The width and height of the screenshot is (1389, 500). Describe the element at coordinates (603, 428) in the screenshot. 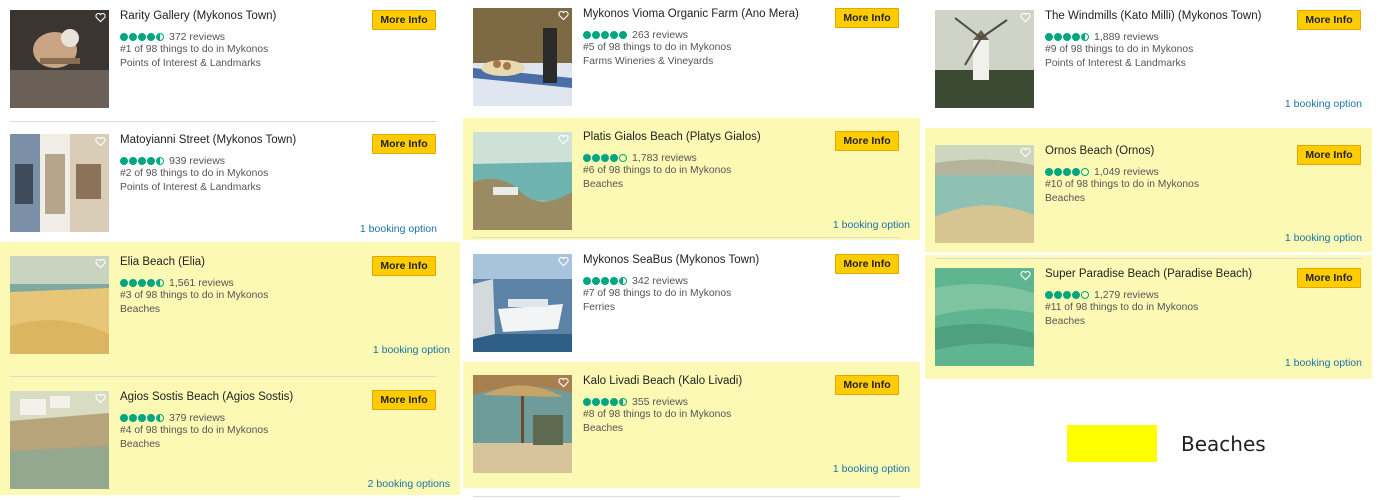

I see `category-text: Beaches` at that location.